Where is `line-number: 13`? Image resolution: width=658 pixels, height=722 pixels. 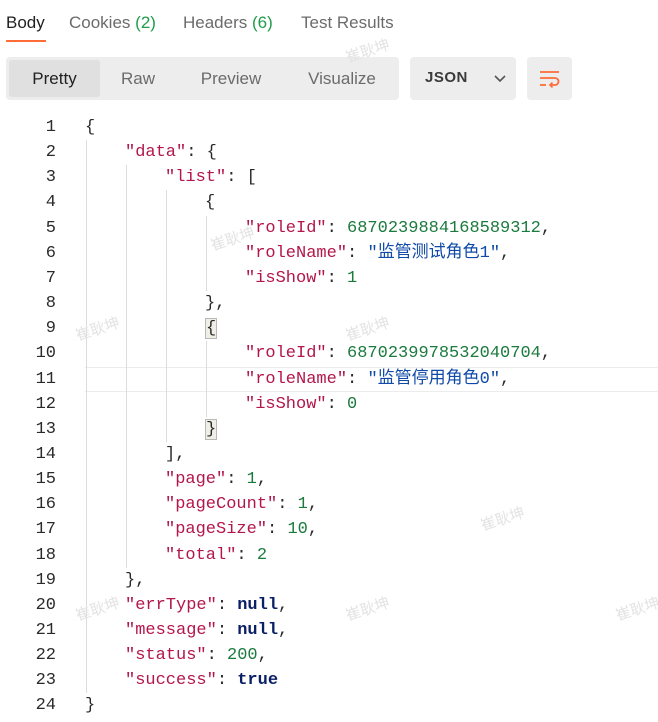
line-number: 13 is located at coordinates (45, 429).